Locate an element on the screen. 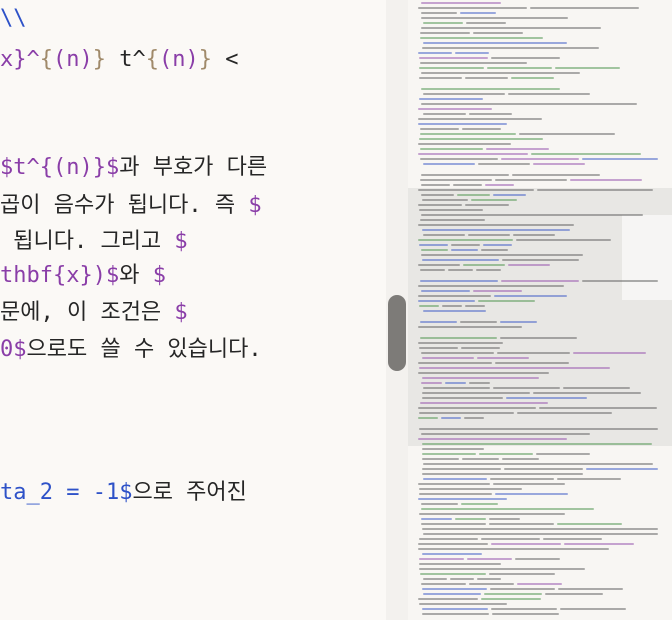 The width and height of the screenshot is (672, 620). code-token: thbf{x})$ is located at coordinates (60, 275).